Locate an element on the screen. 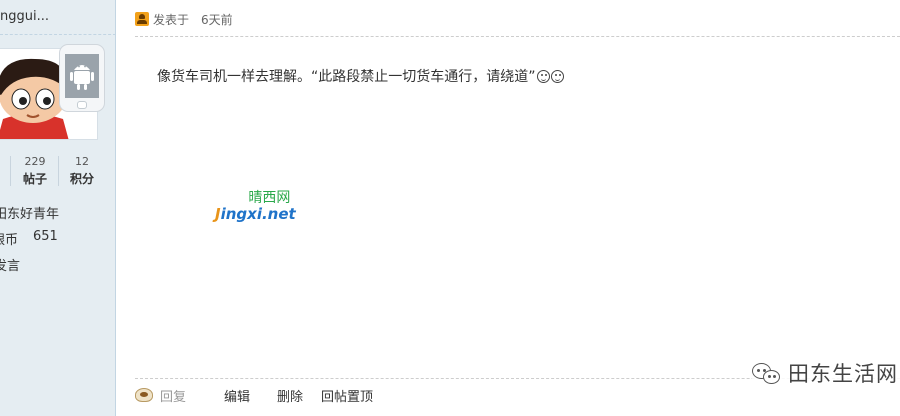  mobile-client-icon is located at coordinates (82, 78).